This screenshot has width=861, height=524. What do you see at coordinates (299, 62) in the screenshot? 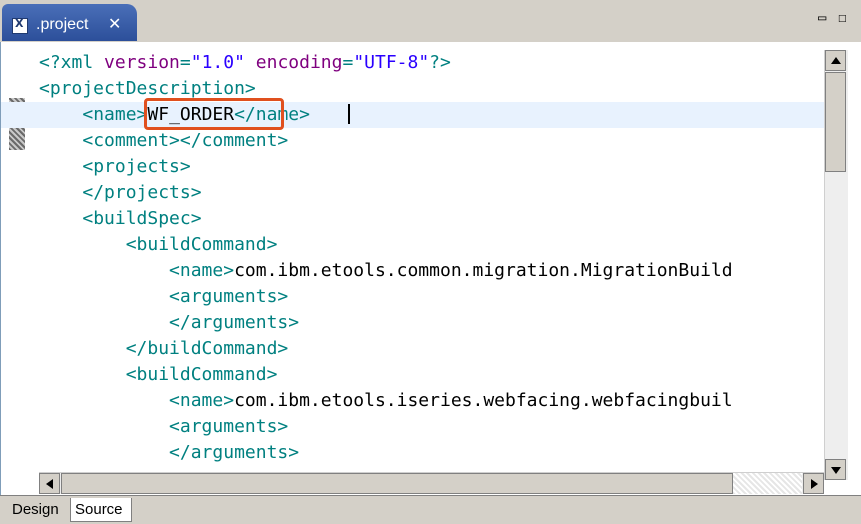
I see `code-token-attr: encoding` at bounding box center [299, 62].